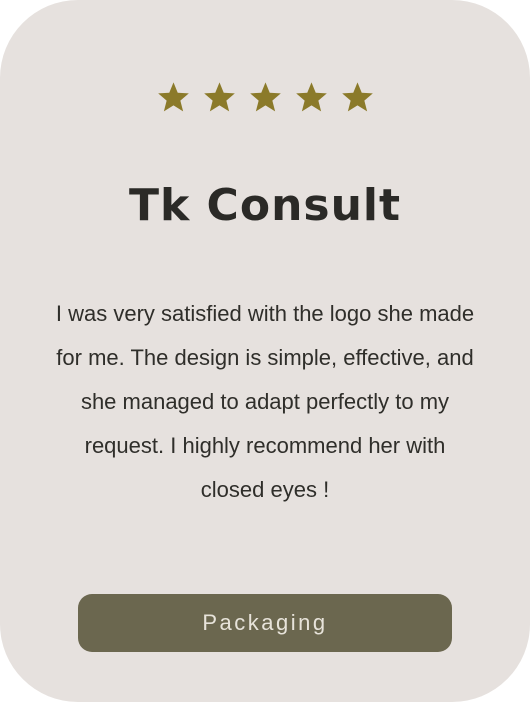 The height and width of the screenshot is (702, 532). I want to click on packaging-button: Packaging, so click(265, 623).